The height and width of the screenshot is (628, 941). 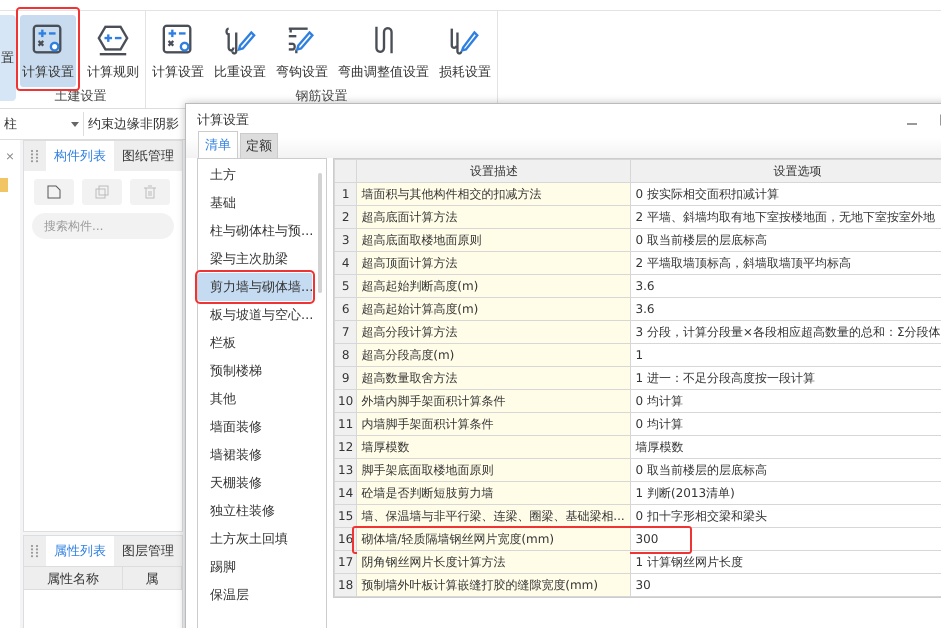 What do you see at coordinates (152, 578) in the screenshot?
I see `column-header: 属` at bounding box center [152, 578].